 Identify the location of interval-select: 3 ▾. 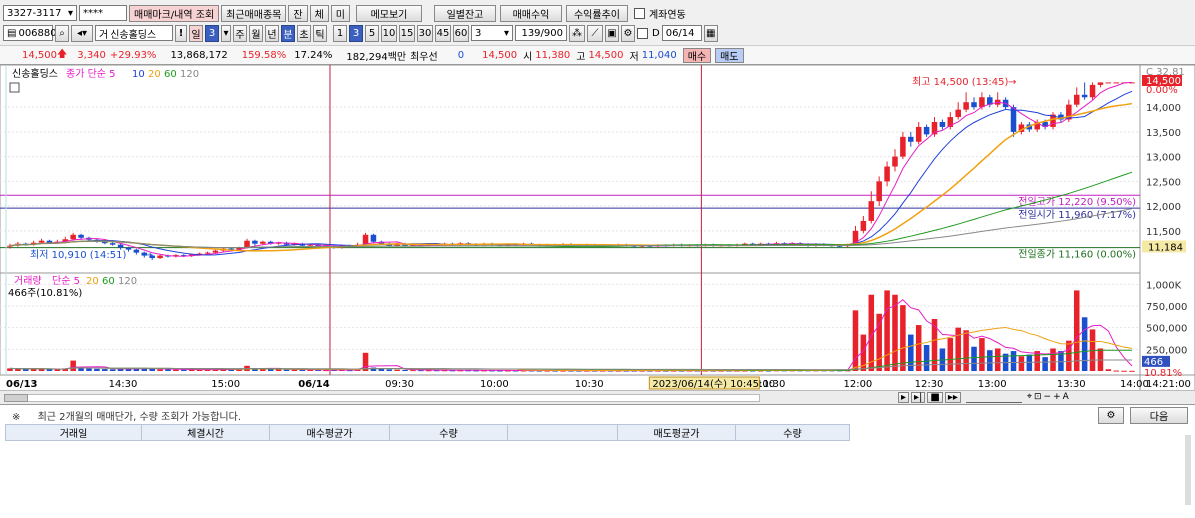
(492, 33).